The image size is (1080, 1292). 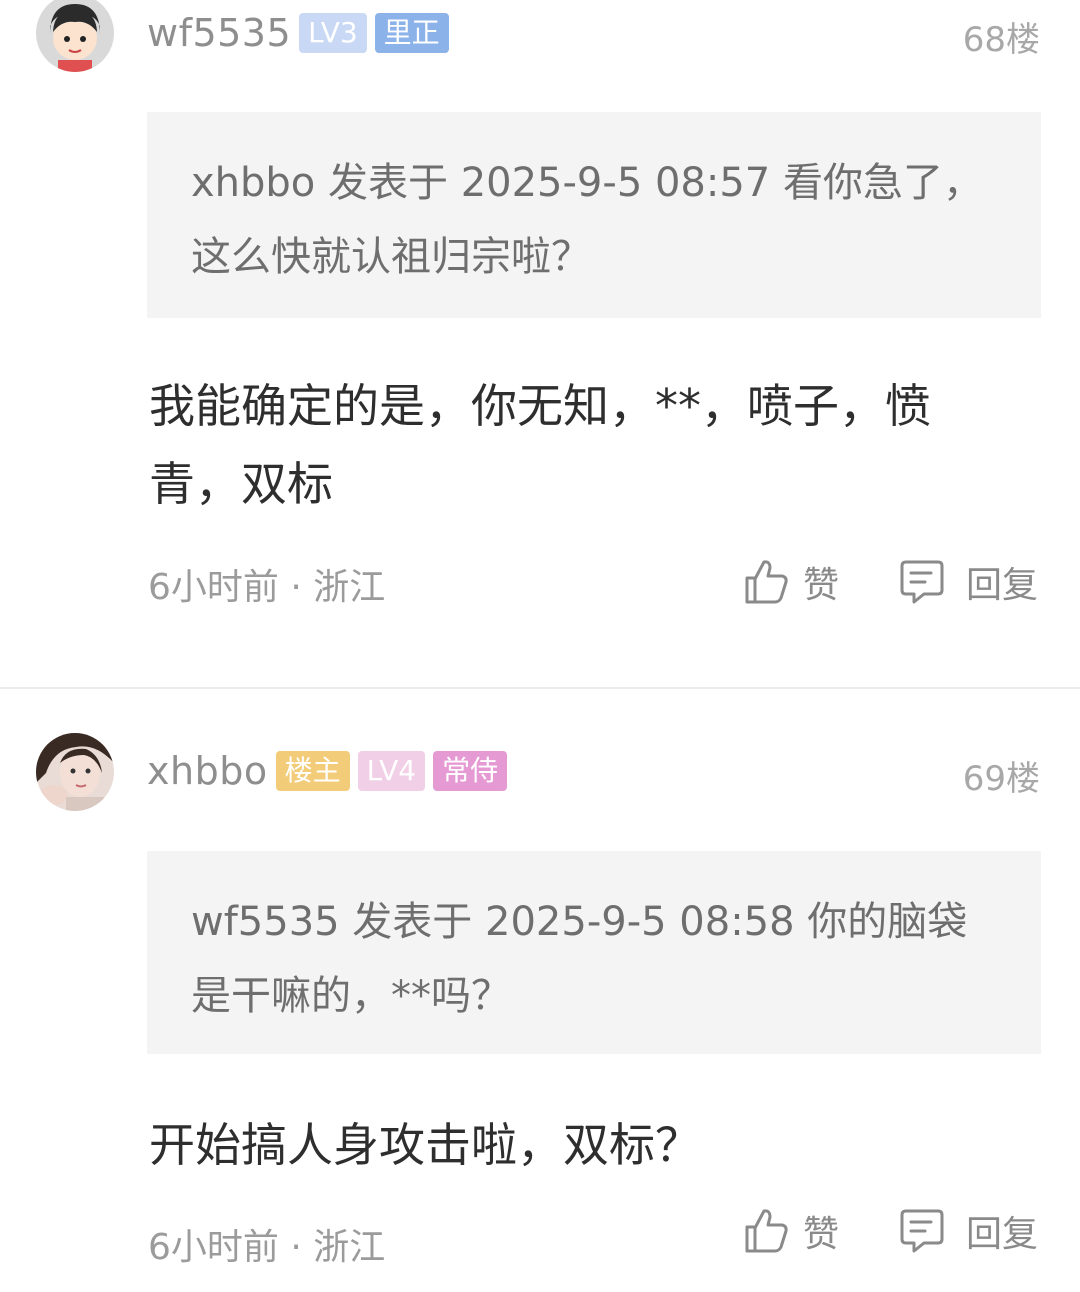 I want to click on title-badge: 常侍, so click(x=470, y=771).